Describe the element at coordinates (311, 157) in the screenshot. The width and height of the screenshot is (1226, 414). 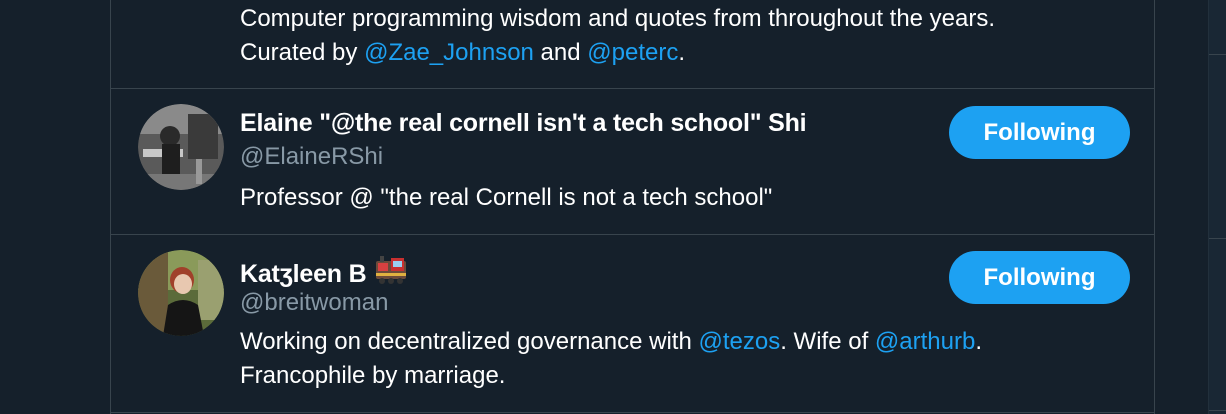
I see `user-handle: @ElaineRShi` at that location.